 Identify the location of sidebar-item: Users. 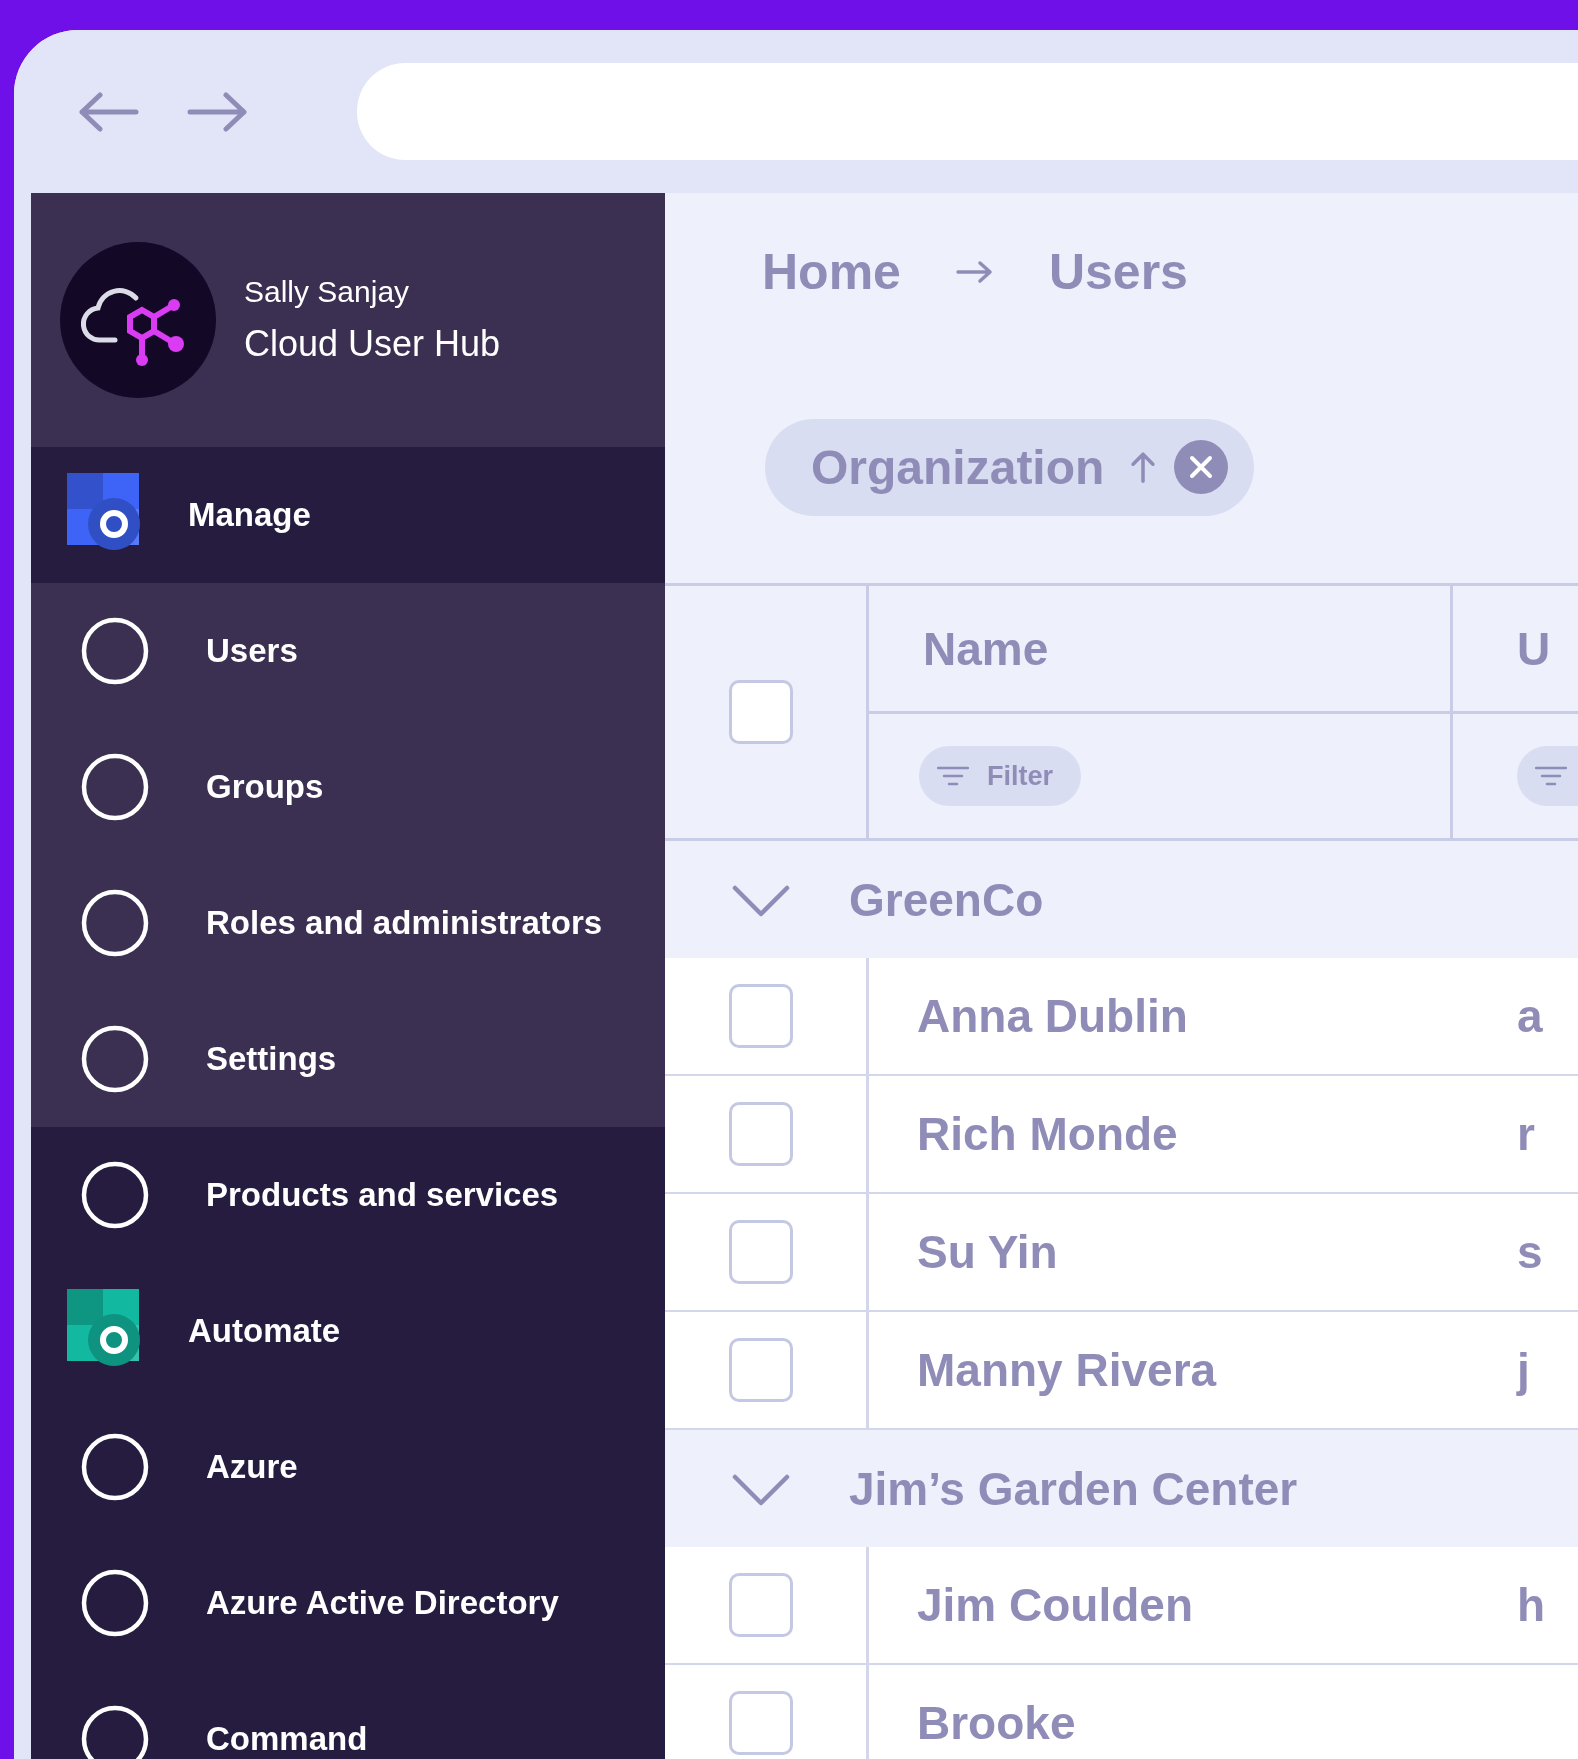
(348, 651).